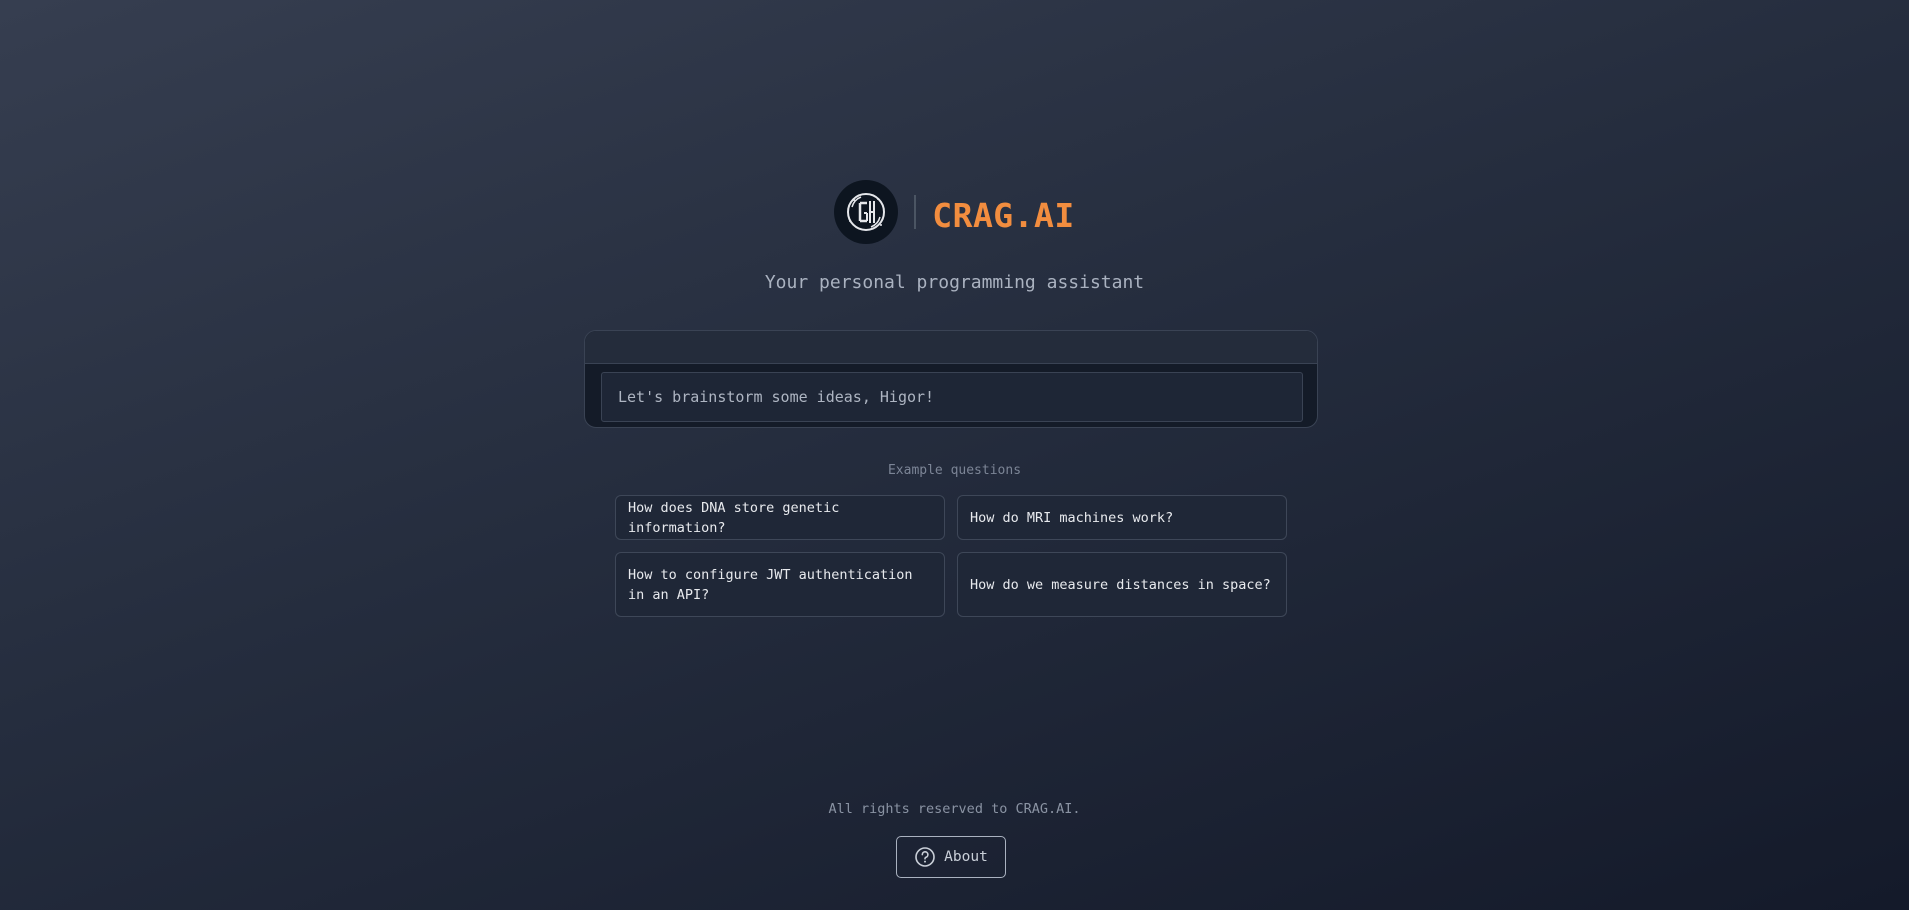  Describe the element at coordinates (925, 857) in the screenshot. I see `question-circle-icon` at that location.